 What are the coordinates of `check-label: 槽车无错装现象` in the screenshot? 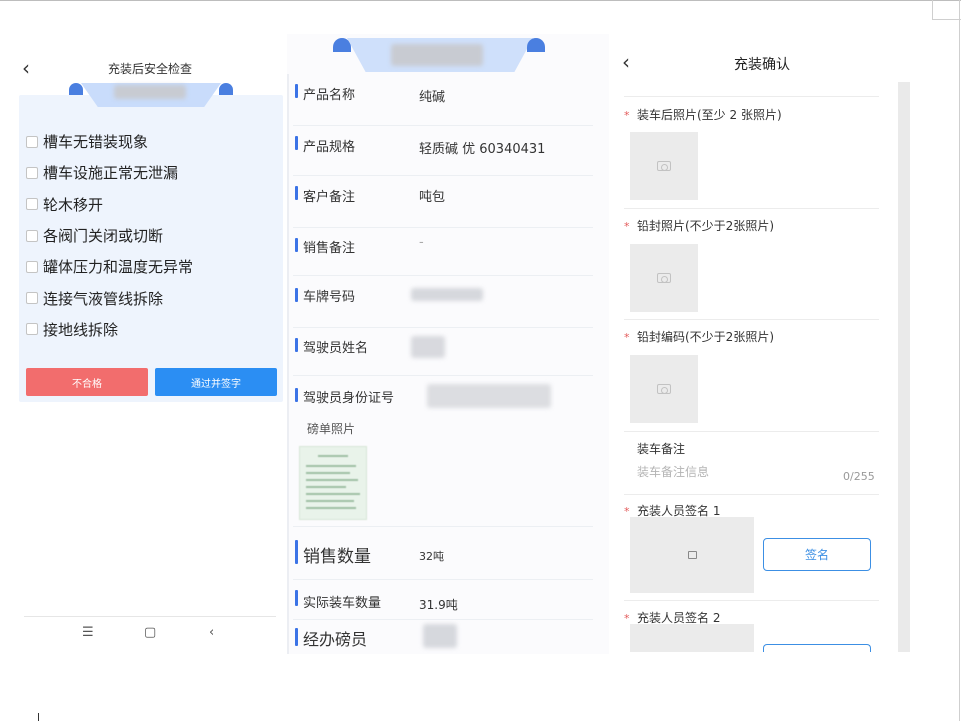 It's located at (96, 142).